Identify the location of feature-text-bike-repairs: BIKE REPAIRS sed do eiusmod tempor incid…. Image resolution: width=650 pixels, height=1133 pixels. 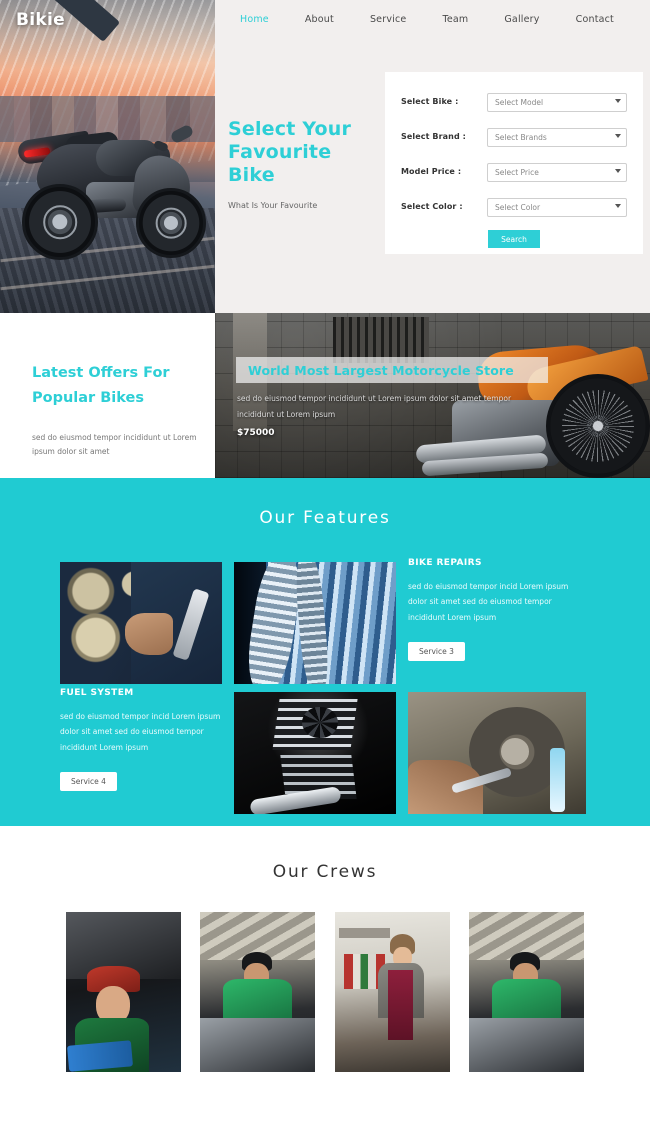
(498, 610).